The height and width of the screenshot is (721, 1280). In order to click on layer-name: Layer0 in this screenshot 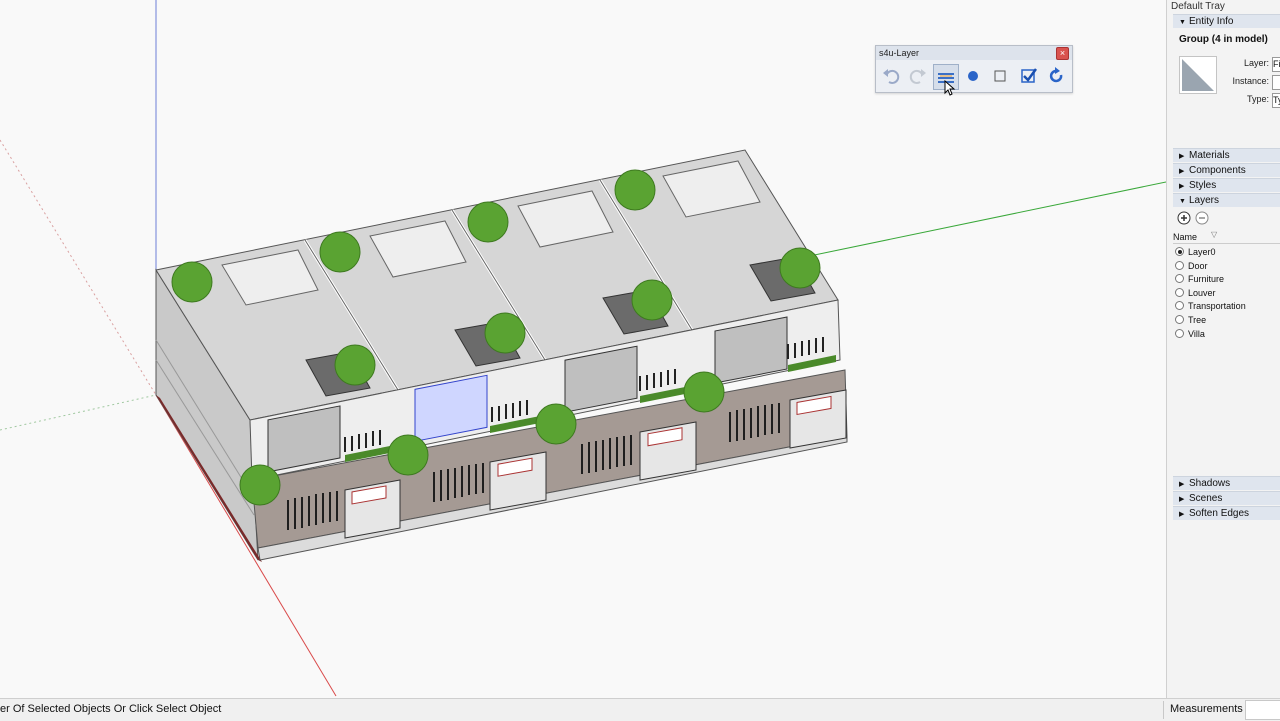, I will do `click(1202, 252)`.